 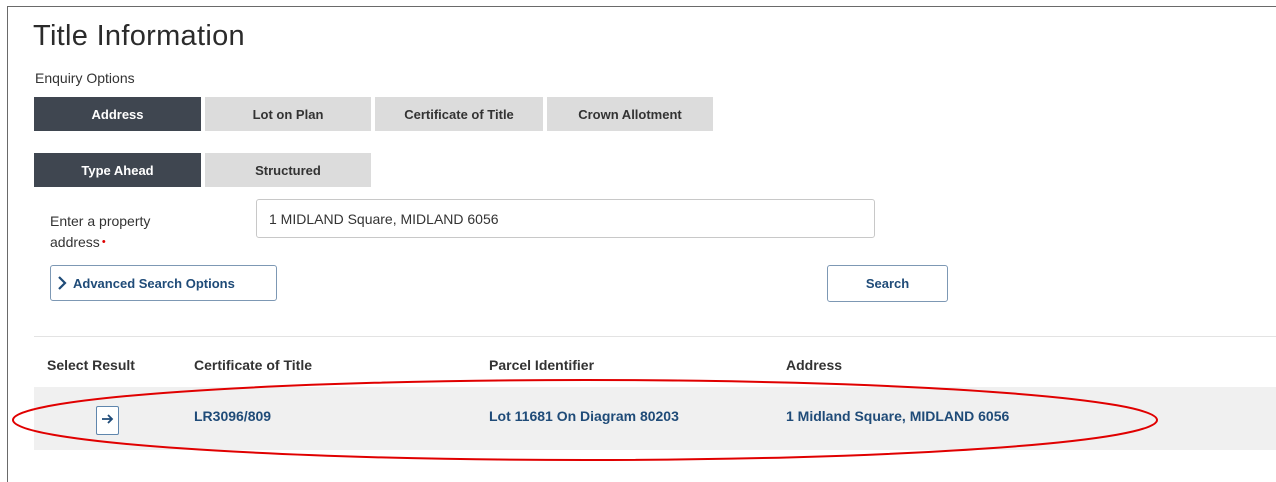 I want to click on address-link: 1 Midland Square, MIDLAND 6056, so click(x=897, y=416).